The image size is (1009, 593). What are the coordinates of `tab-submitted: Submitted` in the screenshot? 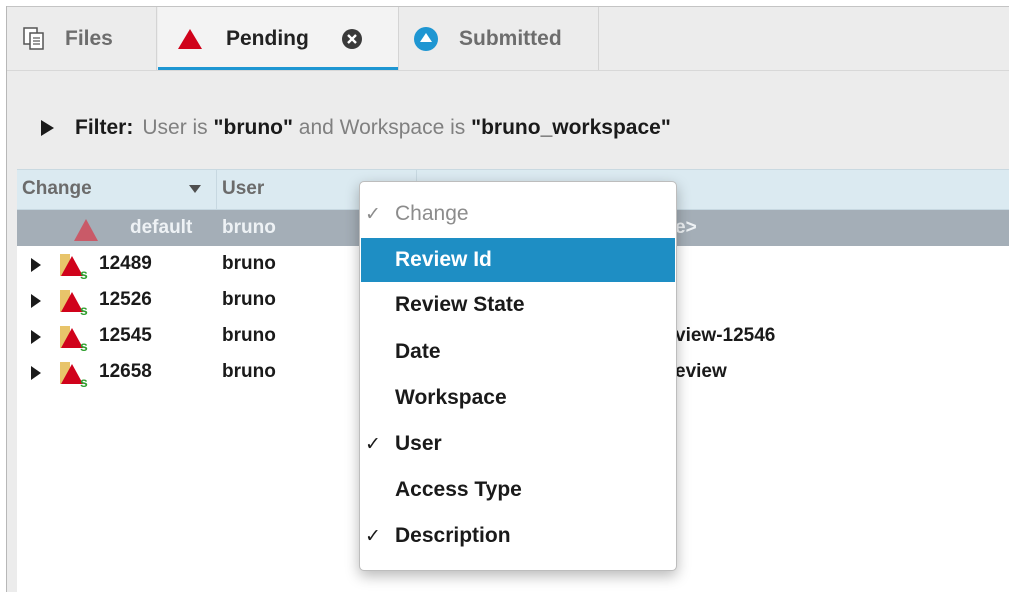 It's located at (499, 38).